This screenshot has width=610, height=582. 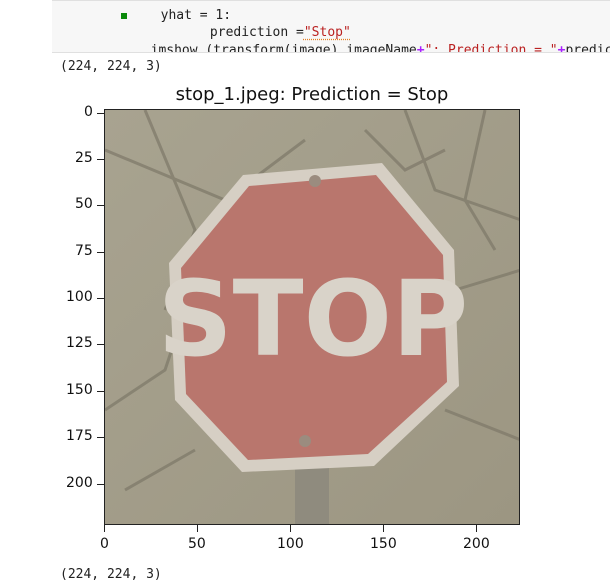 What do you see at coordinates (79, 297) in the screenshot?
I see `y-tick-label: 100` at bounding box center [79, 297].